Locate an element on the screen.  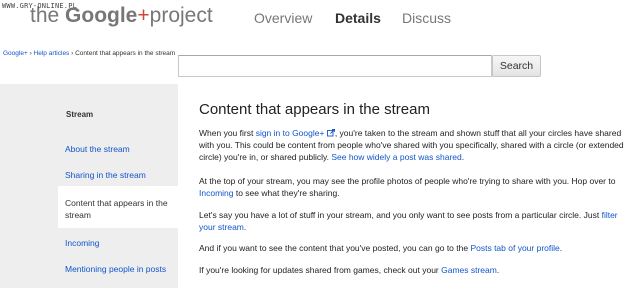
page-title: Content that appears in the stream is located at coordinates (314, 109).